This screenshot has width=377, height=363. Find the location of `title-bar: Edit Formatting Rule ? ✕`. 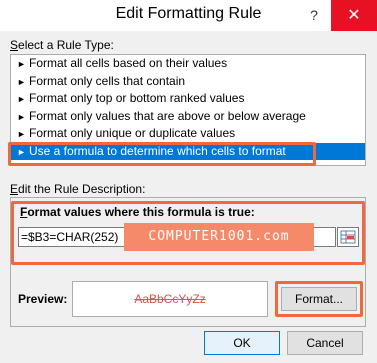

title-bar: Edit Formatting Rule ? ✕ is located at coordinates (188, 15).